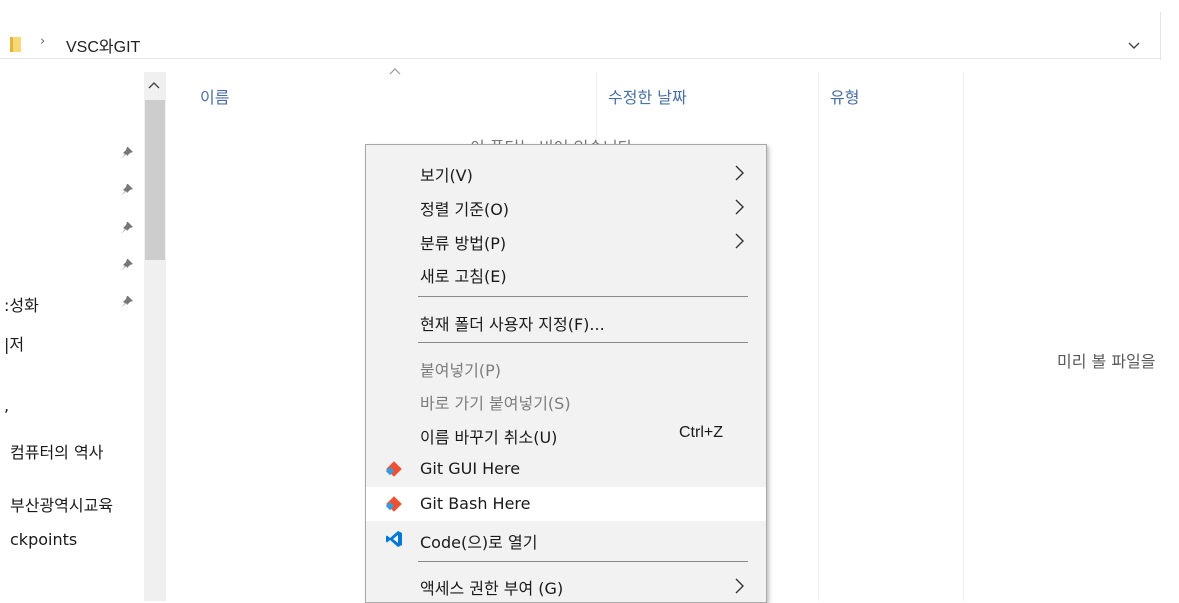 Image resolution: width=1179 pixels, height=603 pixels. Describe the element at coordinates (566, 504) in the screenshot. I see `menu-item-git-bash: Git Bash Here` at that location.